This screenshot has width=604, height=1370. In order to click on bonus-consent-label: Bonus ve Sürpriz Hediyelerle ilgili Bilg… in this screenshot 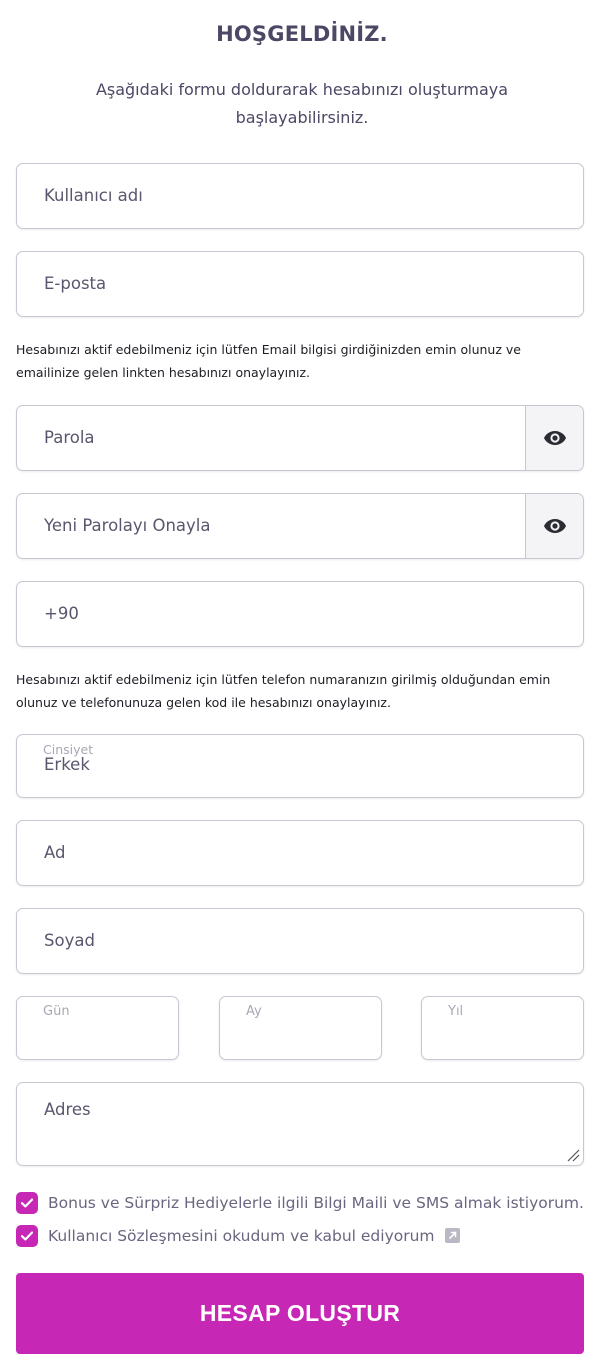, I will do `click(316, 1203)`.